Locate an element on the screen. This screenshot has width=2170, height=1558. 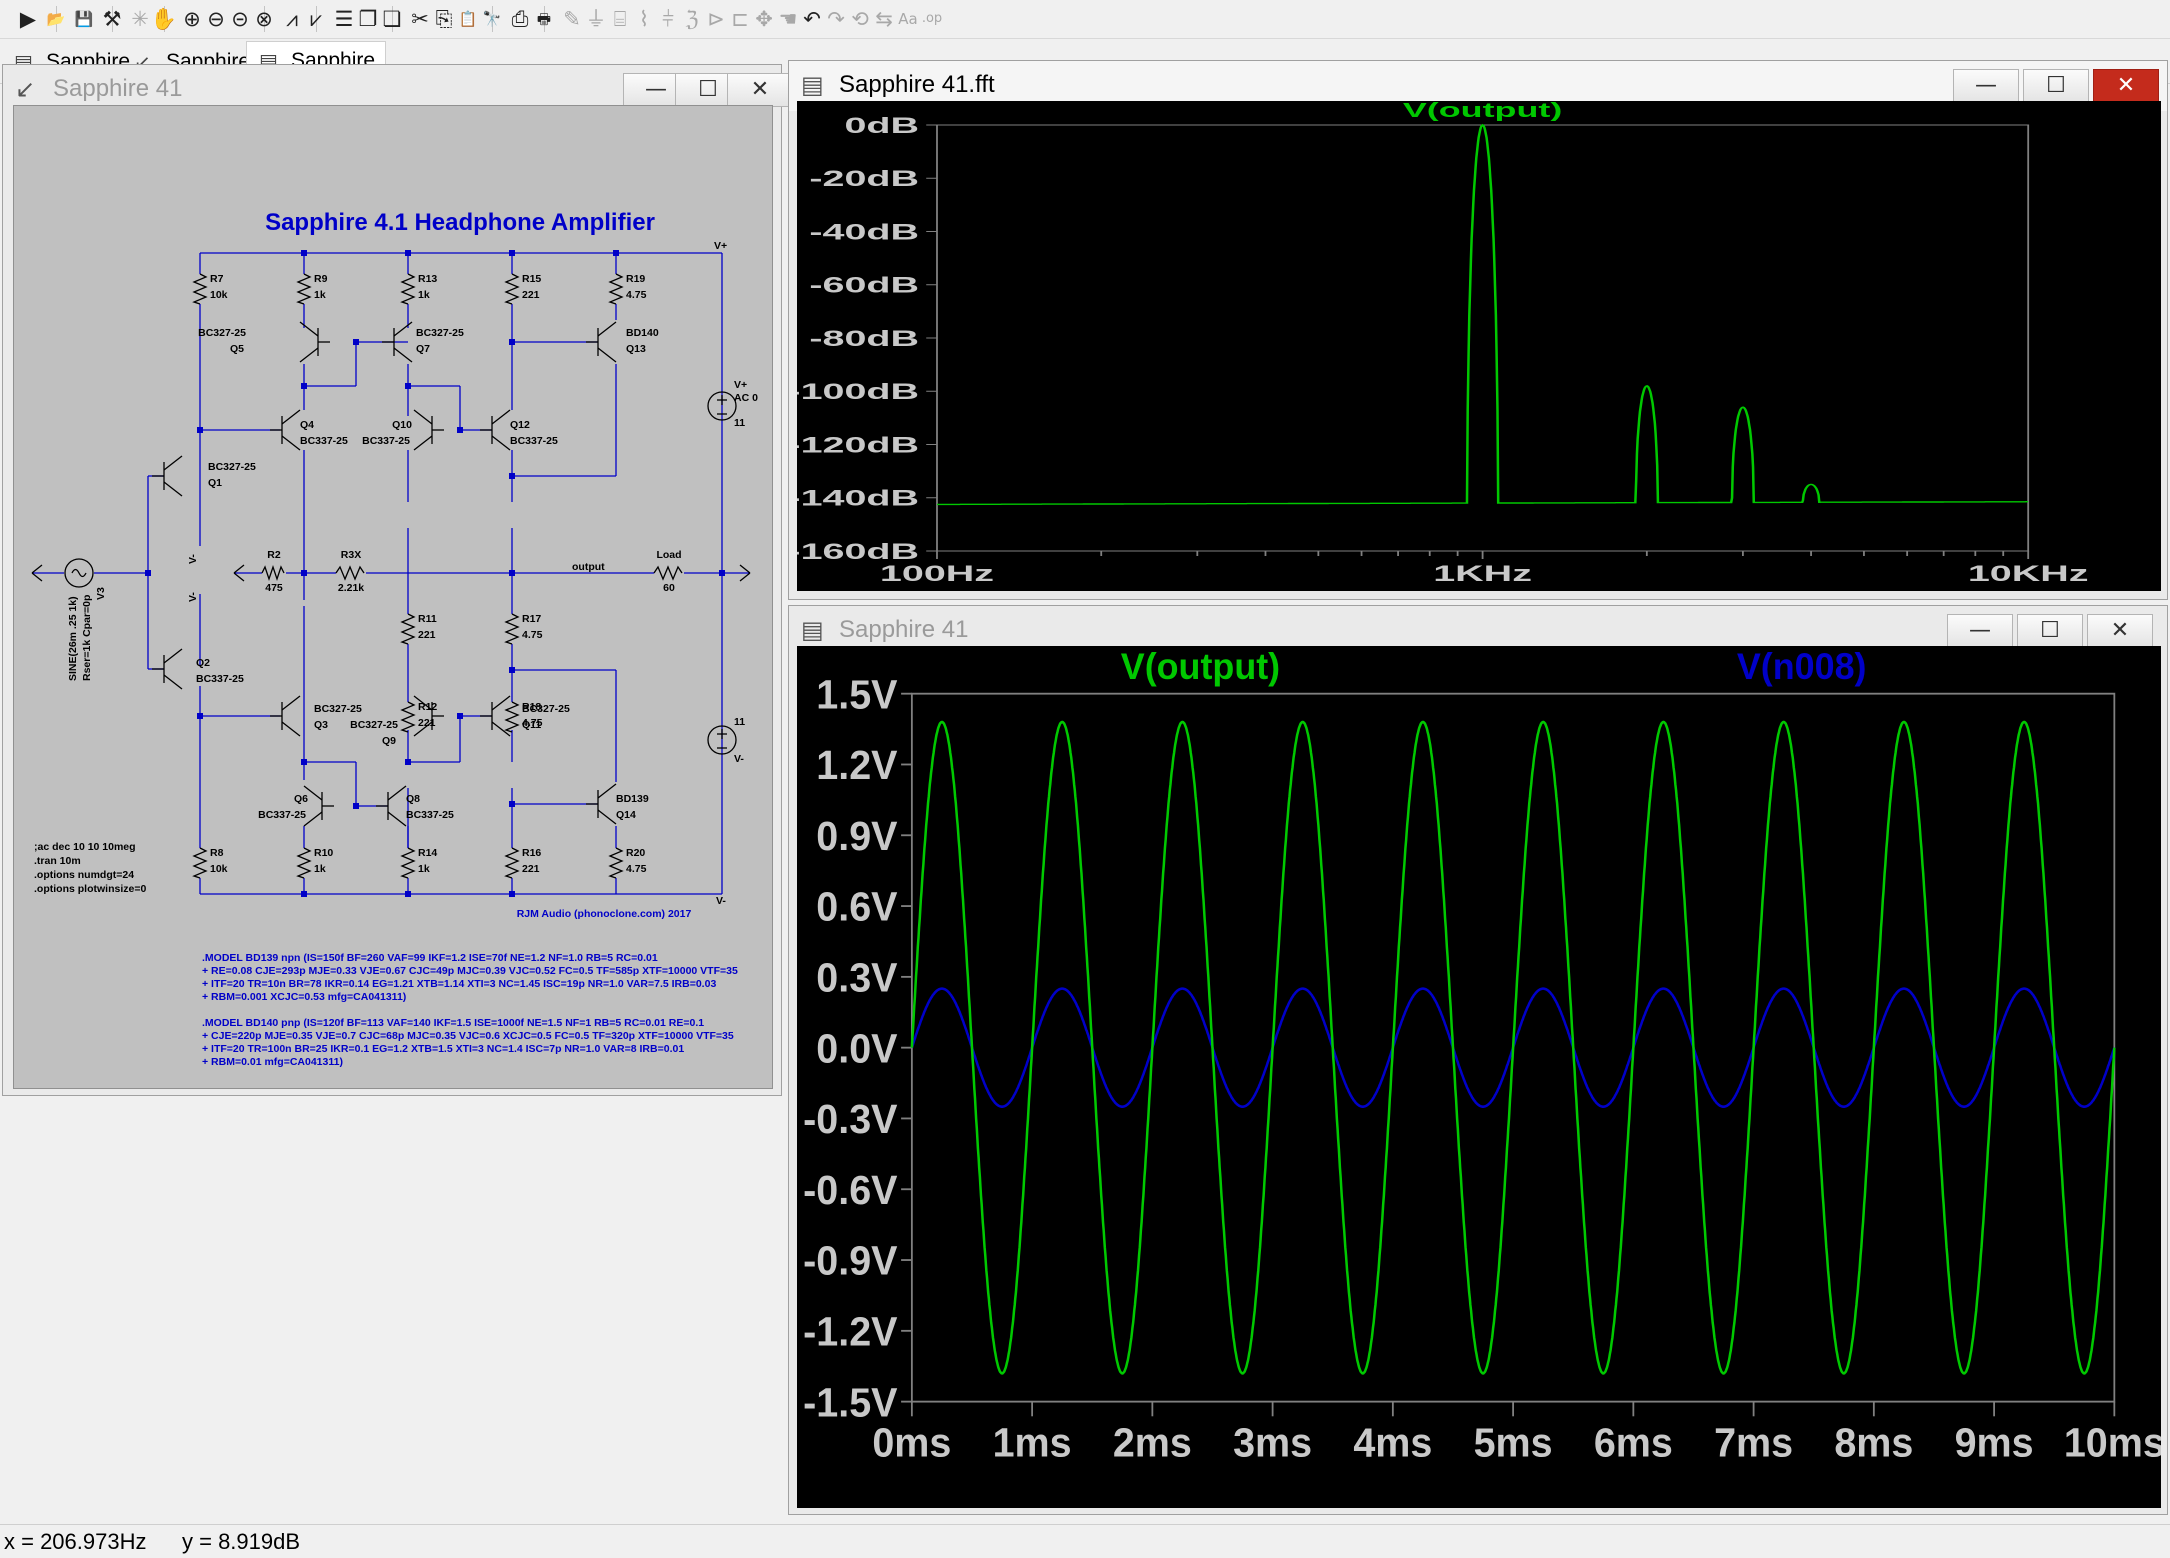
source-spec: Rser=1k Cpar=0p is located at coordinates (87, 638).